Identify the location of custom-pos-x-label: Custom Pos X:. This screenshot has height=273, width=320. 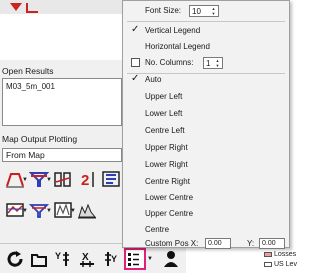
(172, 243).